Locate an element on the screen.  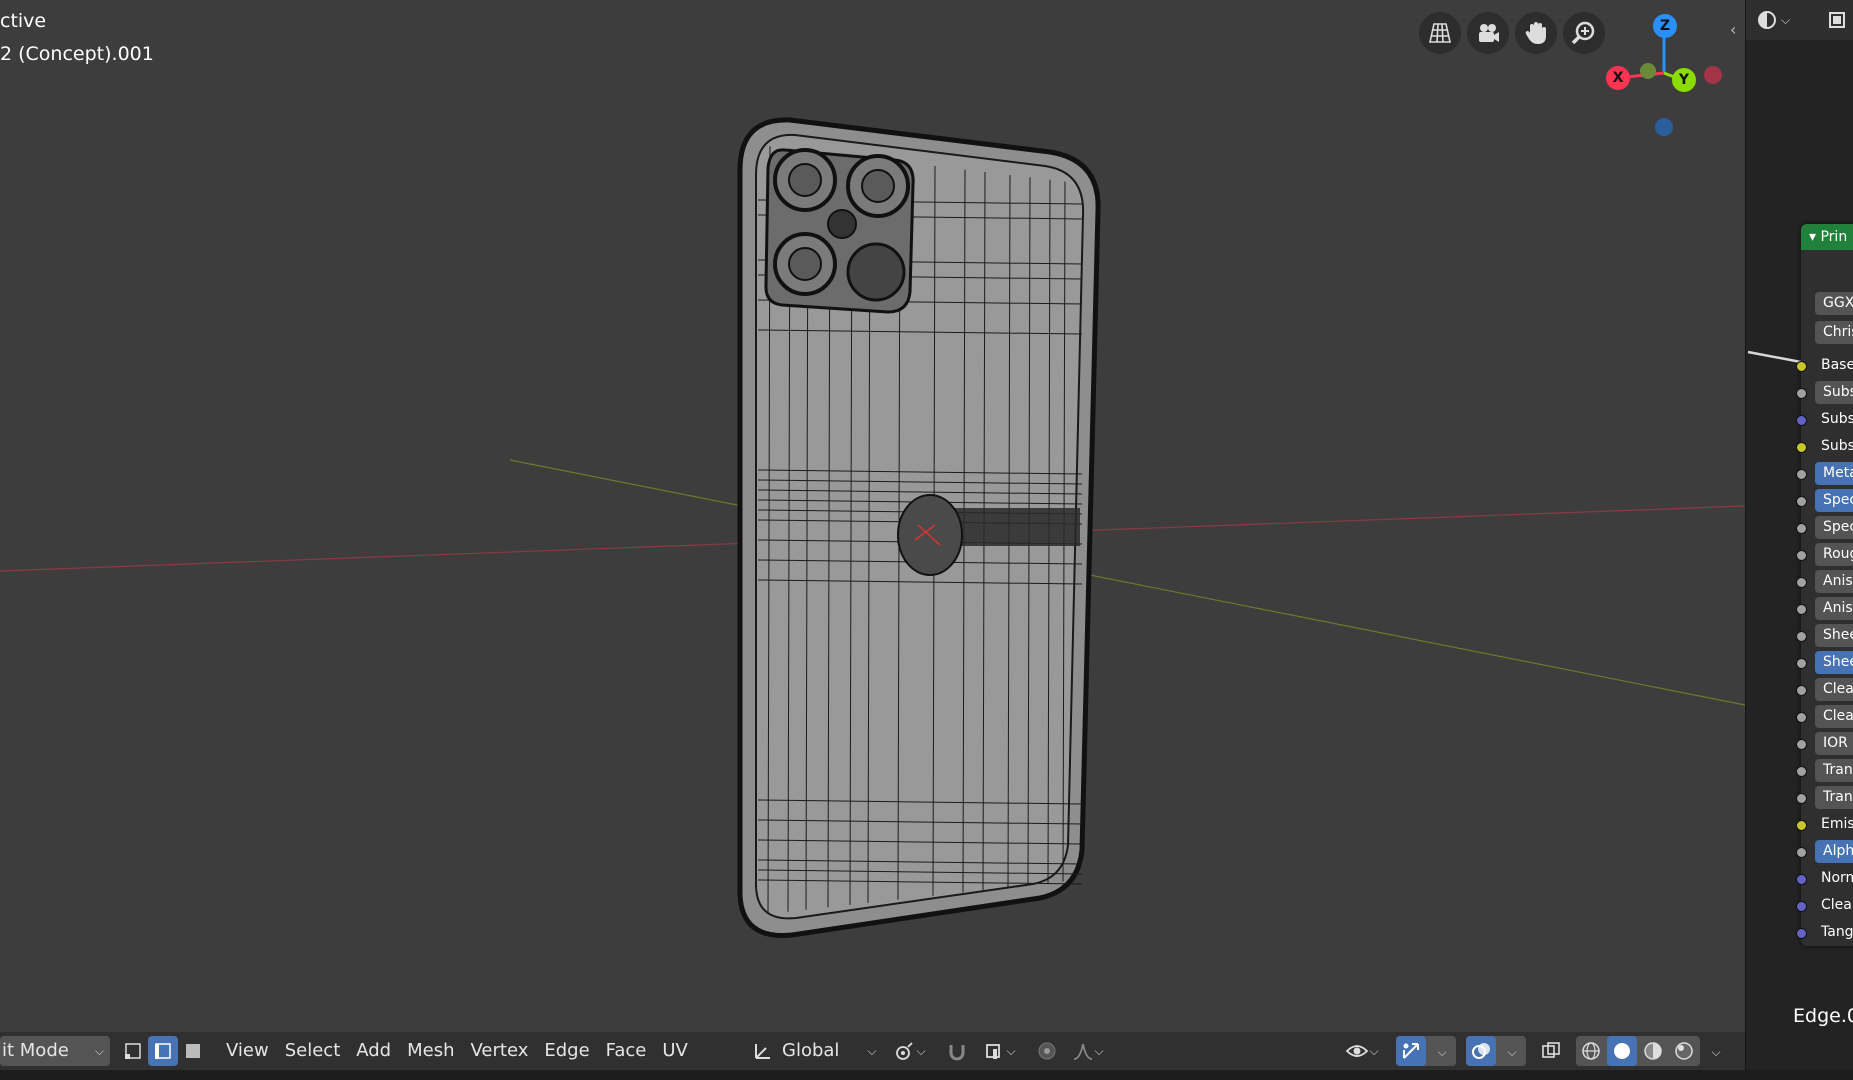
gizmo-dropdown: ⌵ is located at coordinates (1442, 1051).